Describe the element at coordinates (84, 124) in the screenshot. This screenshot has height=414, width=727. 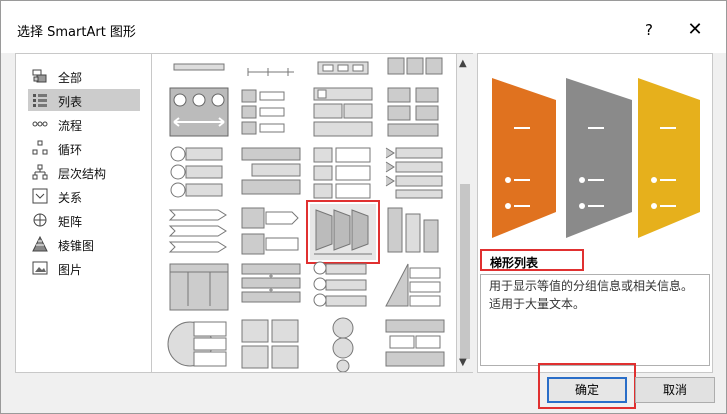
I see `category-process: 流程` at that location.